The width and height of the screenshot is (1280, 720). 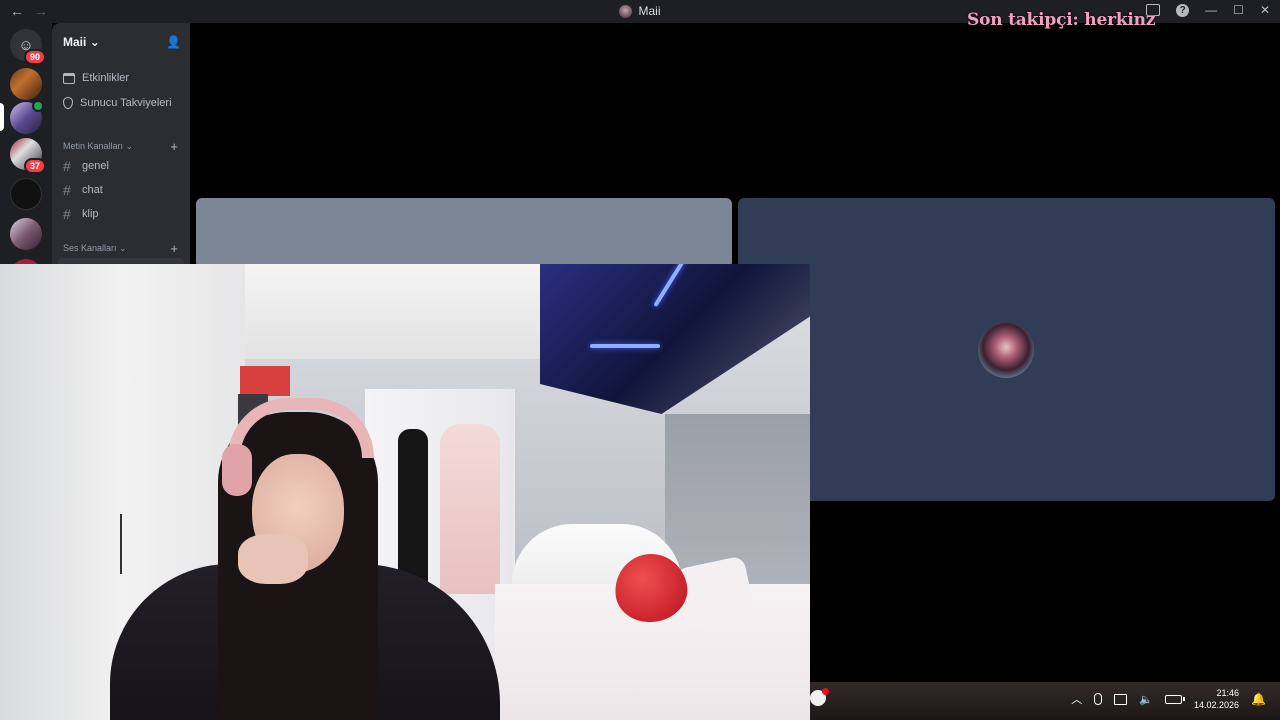 What do you see at coordinates (83, 190) in the screenshot?
I see `channel-chat: # chat` at bounding box center [83, 190].